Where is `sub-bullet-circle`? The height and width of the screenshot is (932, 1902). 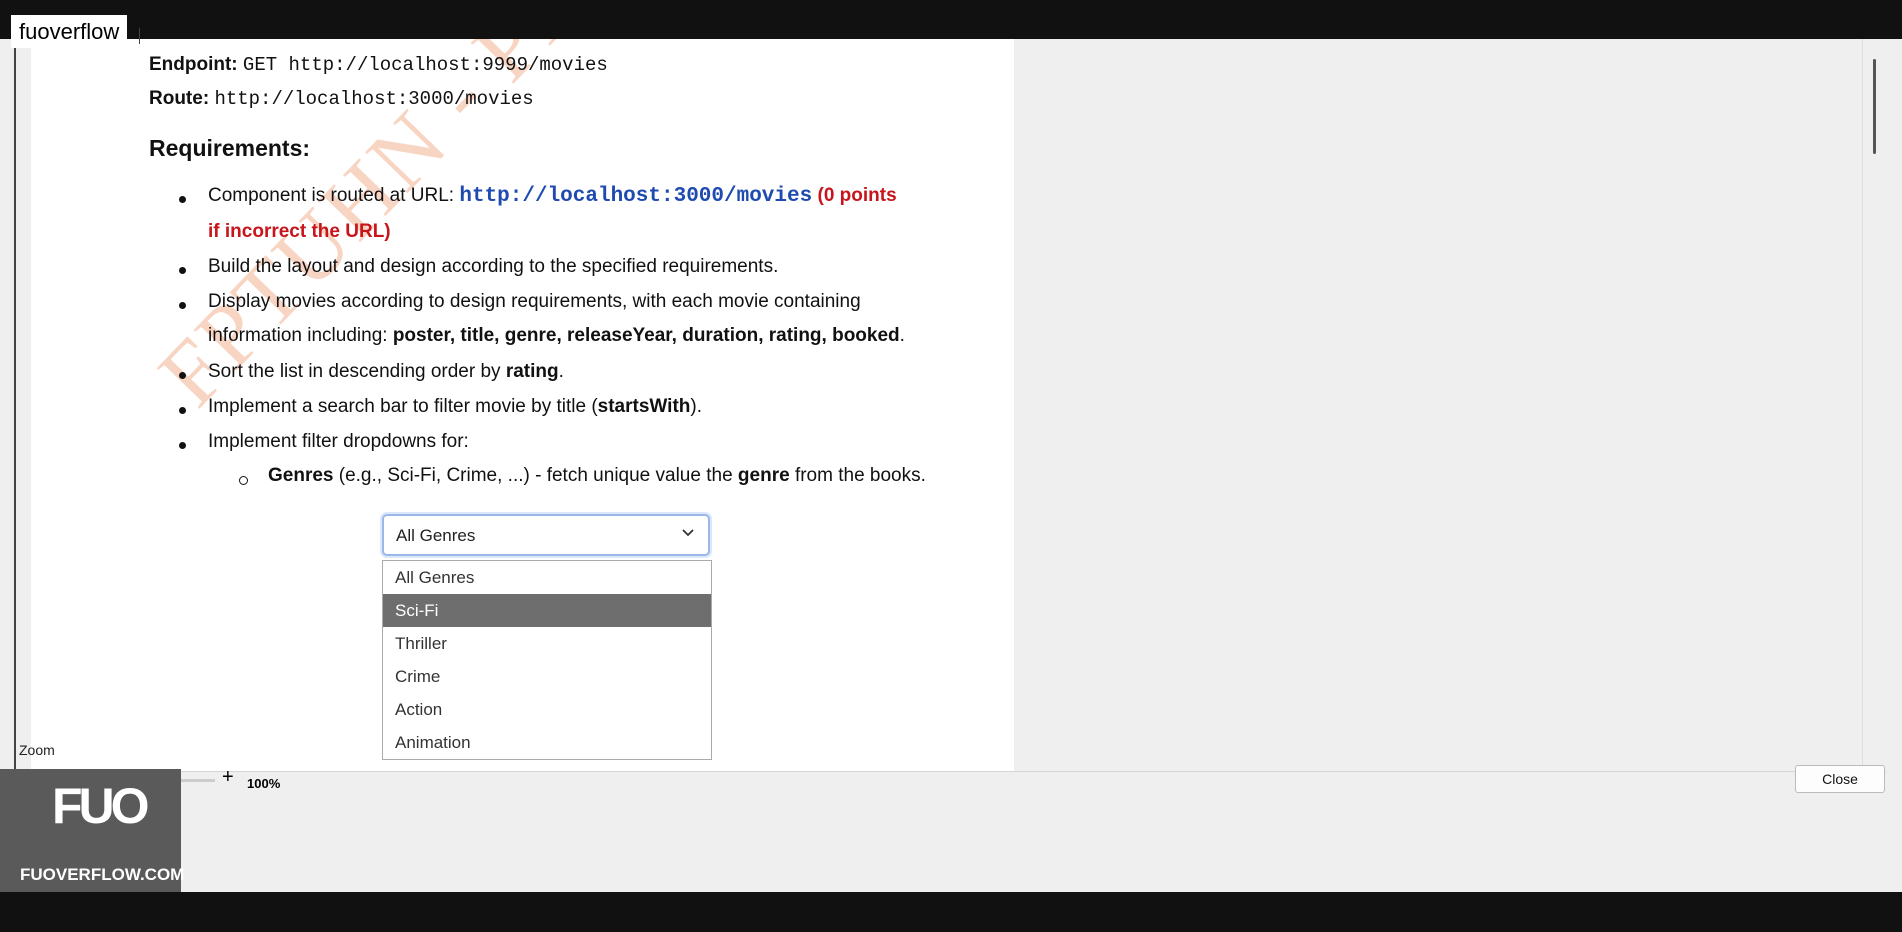
sub-bullet-circle is located at coordinates (243, 480).